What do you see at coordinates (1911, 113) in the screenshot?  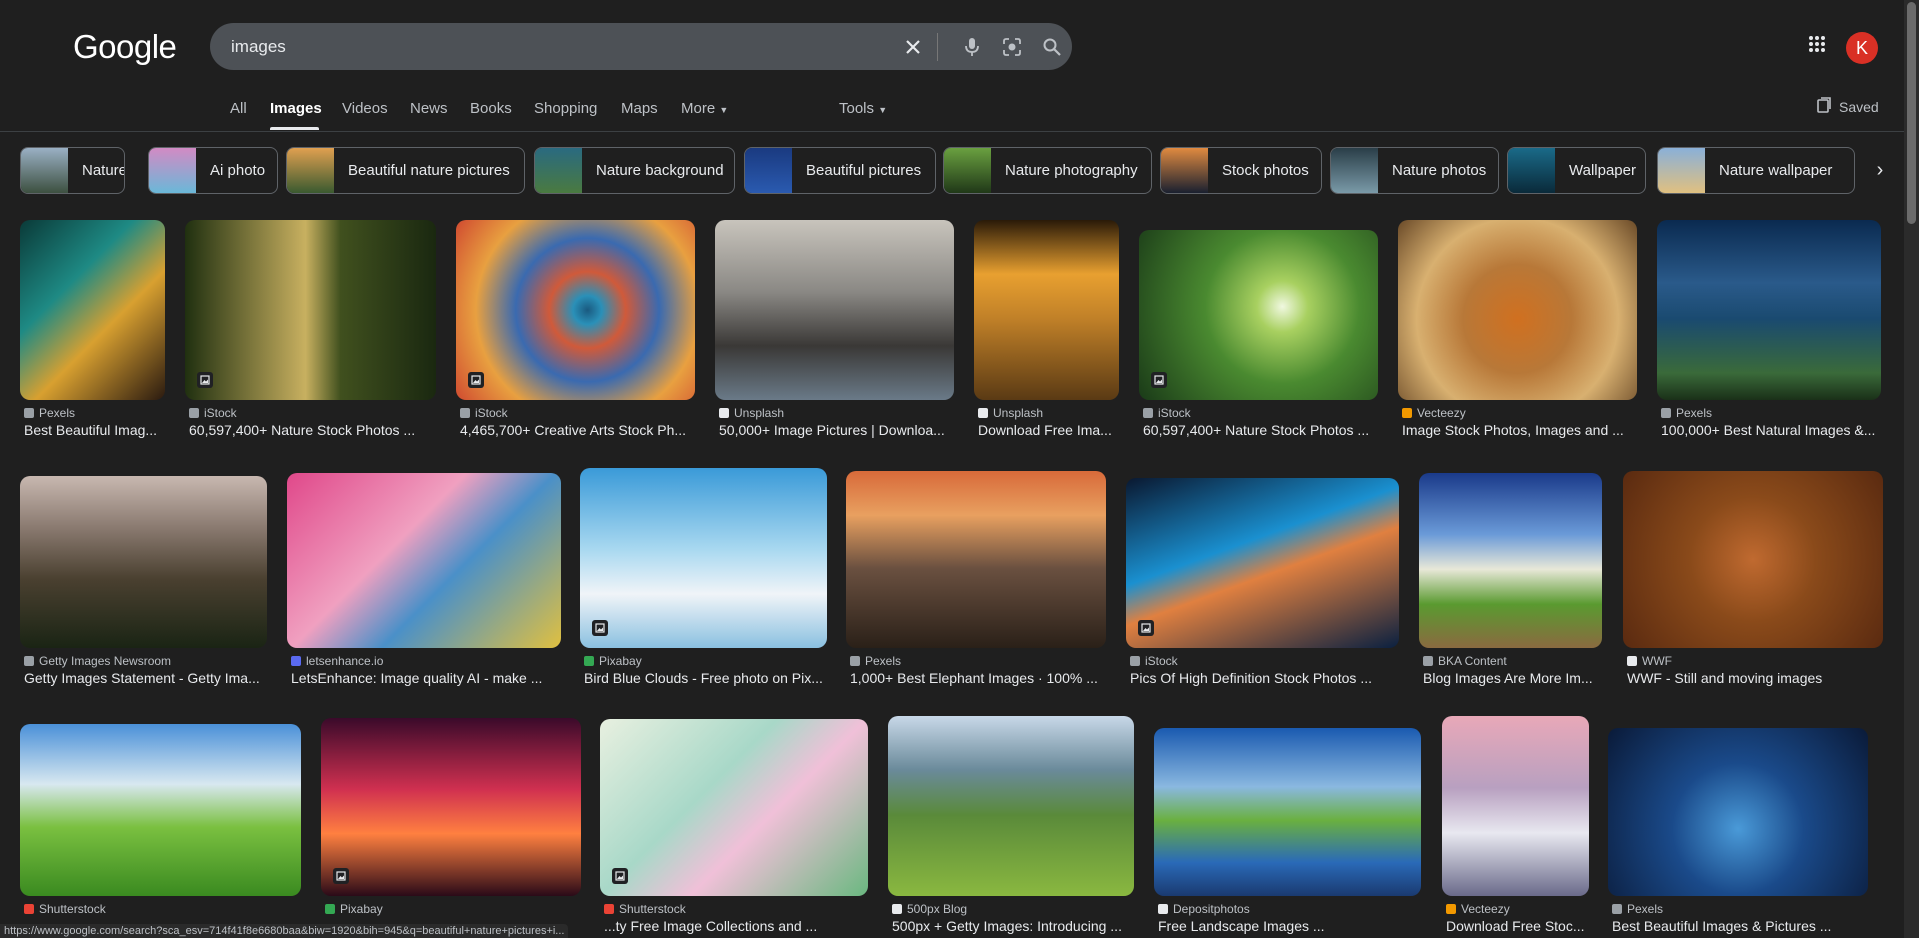 I see `scrollbar-thumb` at bounding box center [1911, 113].